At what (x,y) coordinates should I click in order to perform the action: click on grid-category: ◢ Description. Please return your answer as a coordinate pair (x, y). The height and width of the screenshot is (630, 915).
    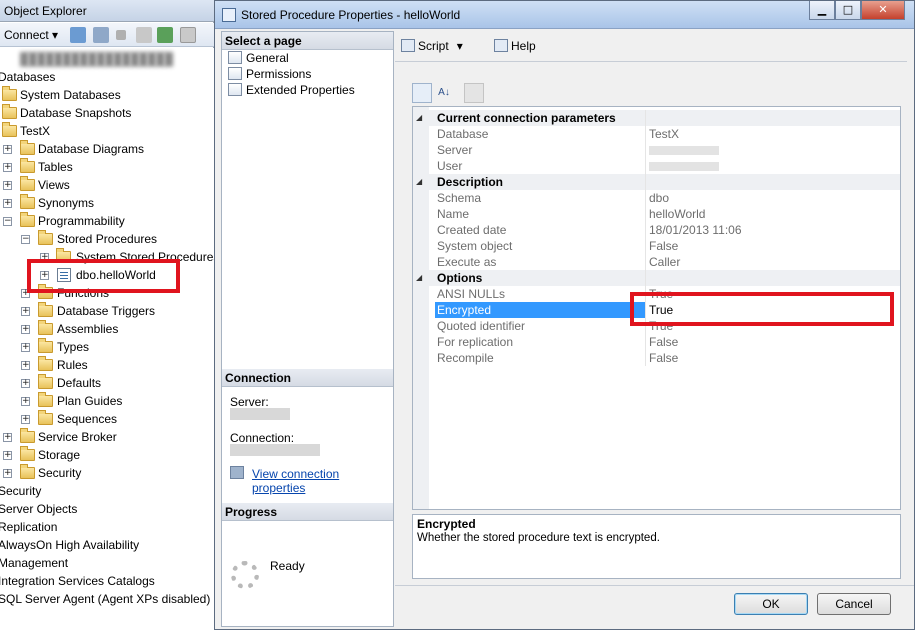
    Looking at the image, I should click on (656, 182).